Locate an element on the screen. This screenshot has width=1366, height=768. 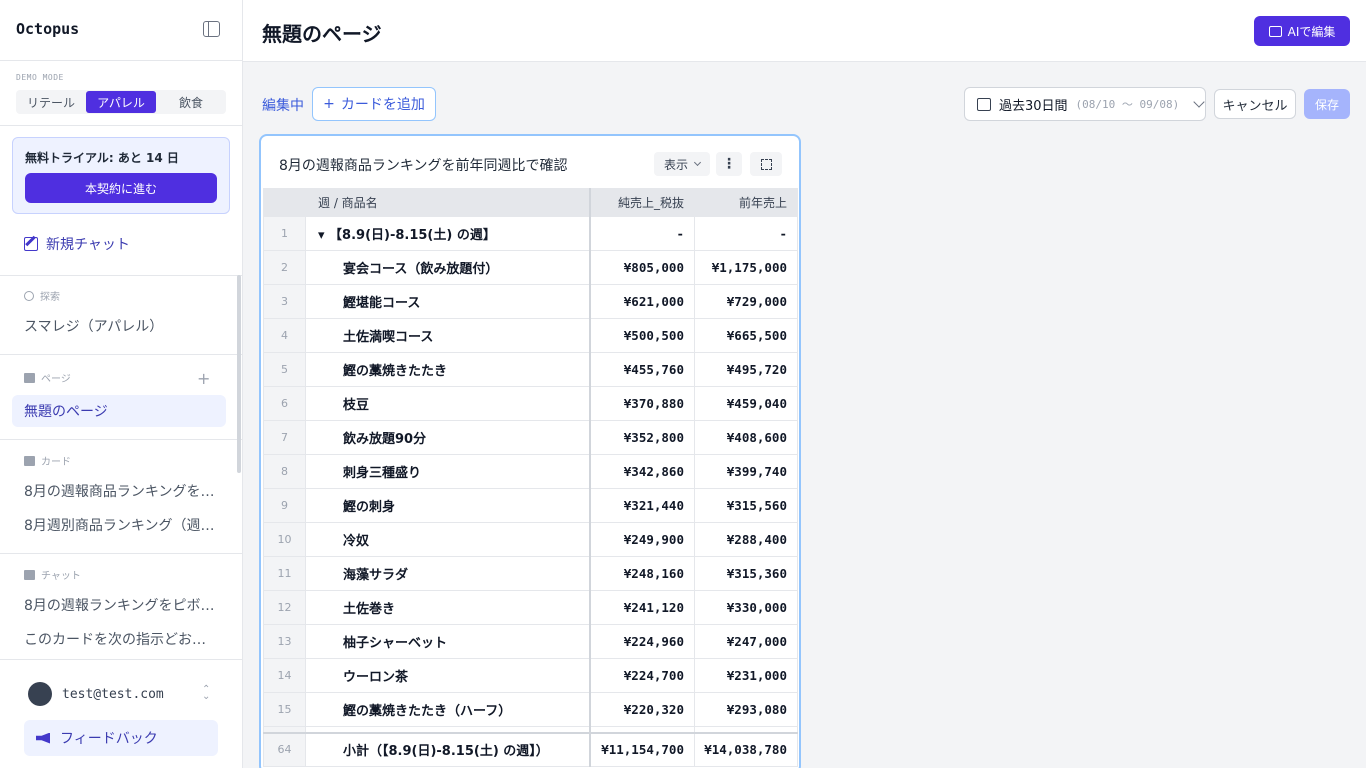
row-number: 8 is located at coordinates (284, 471).